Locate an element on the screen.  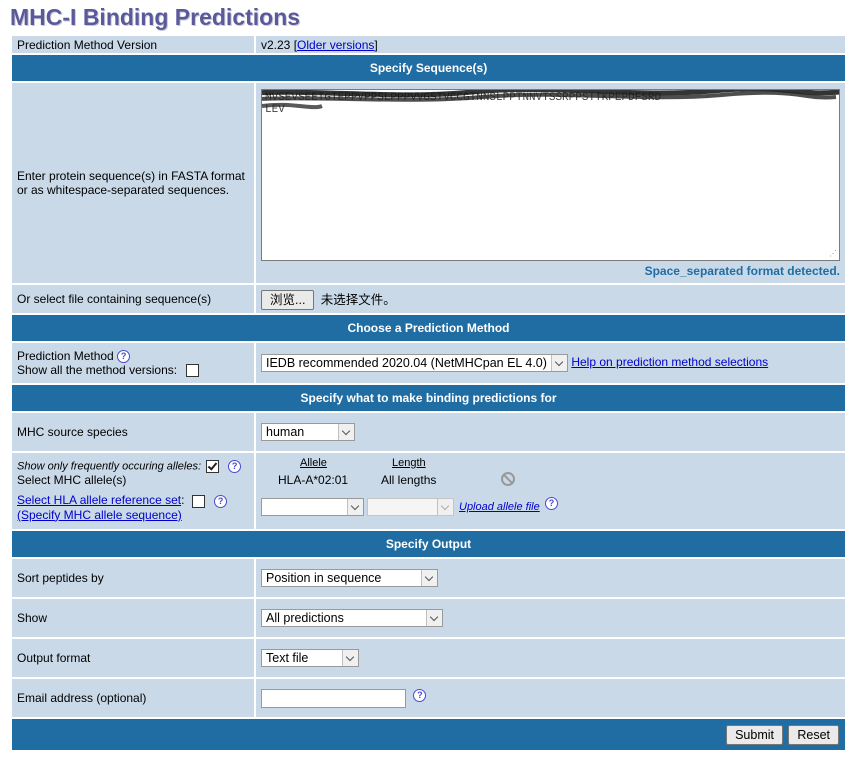
frequent-alleles-label: Show only frequently occuring alleles: is located at coordinates (109, 466).